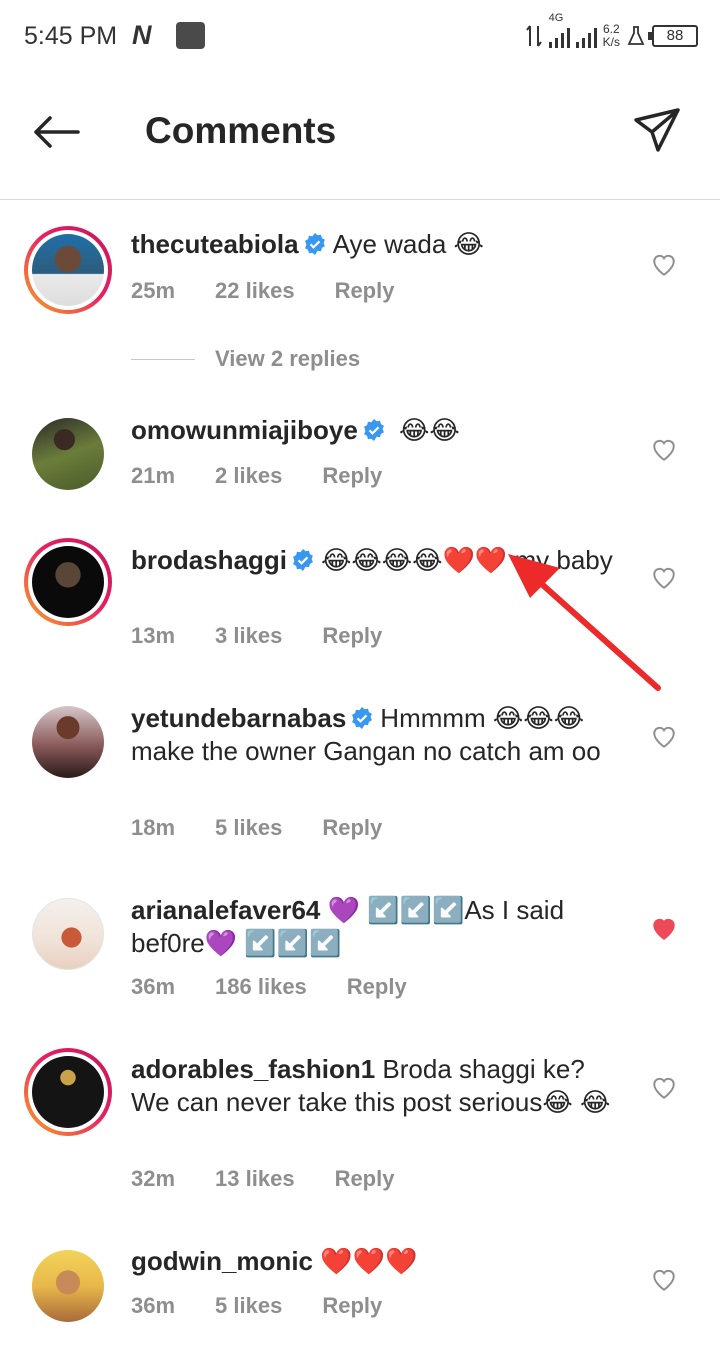  I want to click on send-icon, so click(657, 130).